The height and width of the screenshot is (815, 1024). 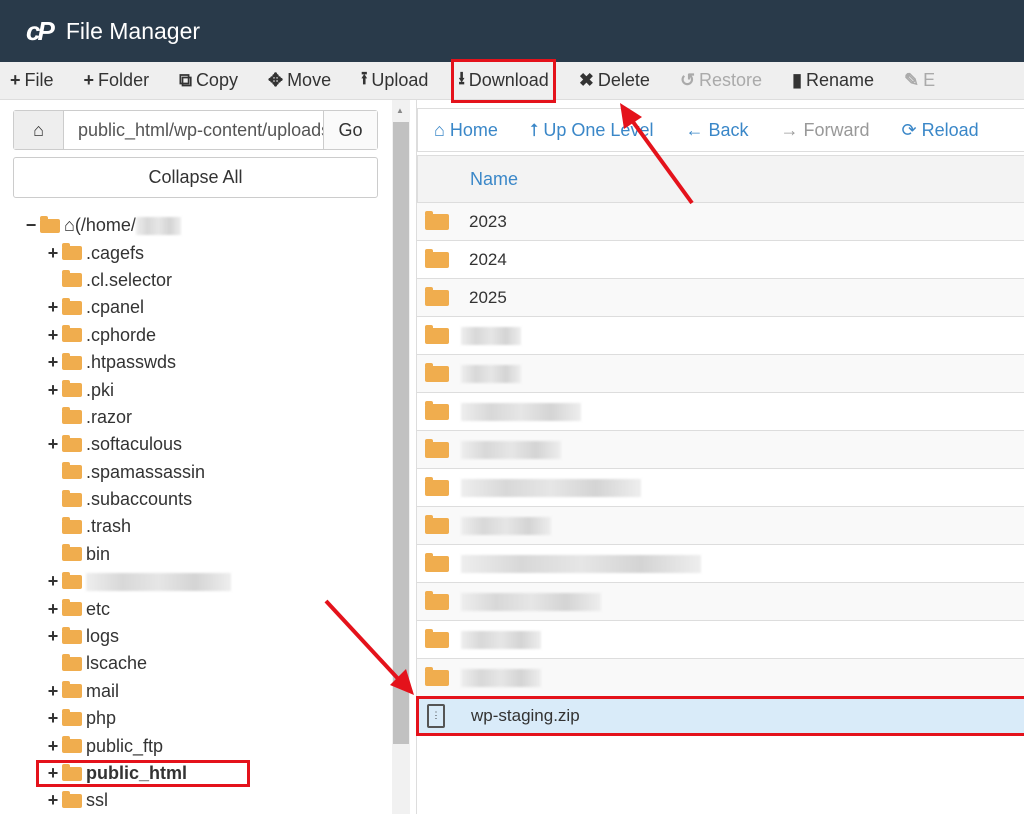 What do you see at coordinates (394, 81) in the screenshot?
I see `upload-button: ⭱ Upload` at bounding box center [394, 81].